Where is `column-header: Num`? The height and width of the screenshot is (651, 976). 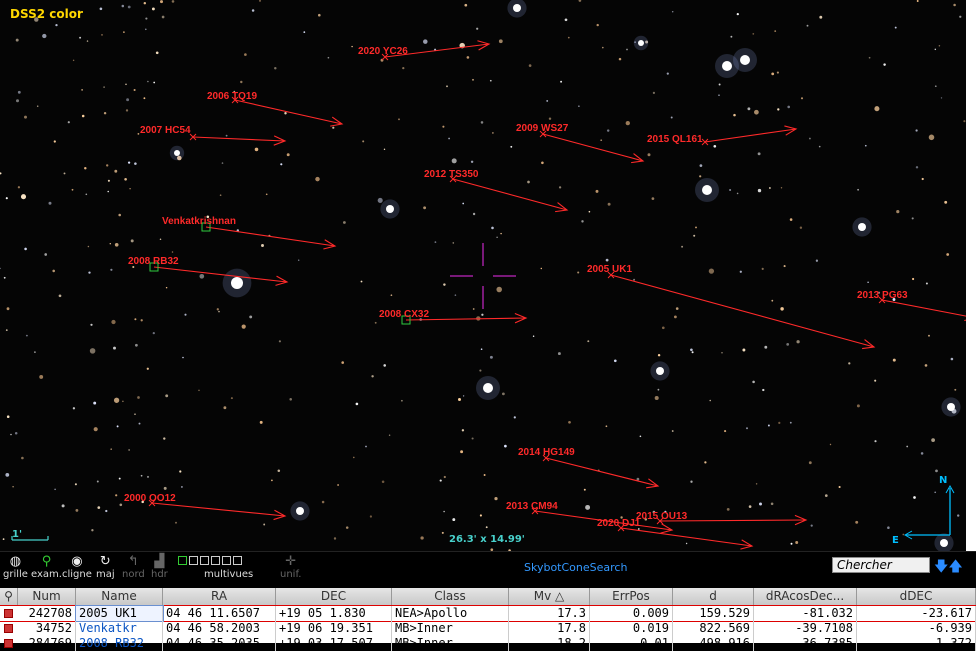
column-header: Num is located at coordinates (47, 596).